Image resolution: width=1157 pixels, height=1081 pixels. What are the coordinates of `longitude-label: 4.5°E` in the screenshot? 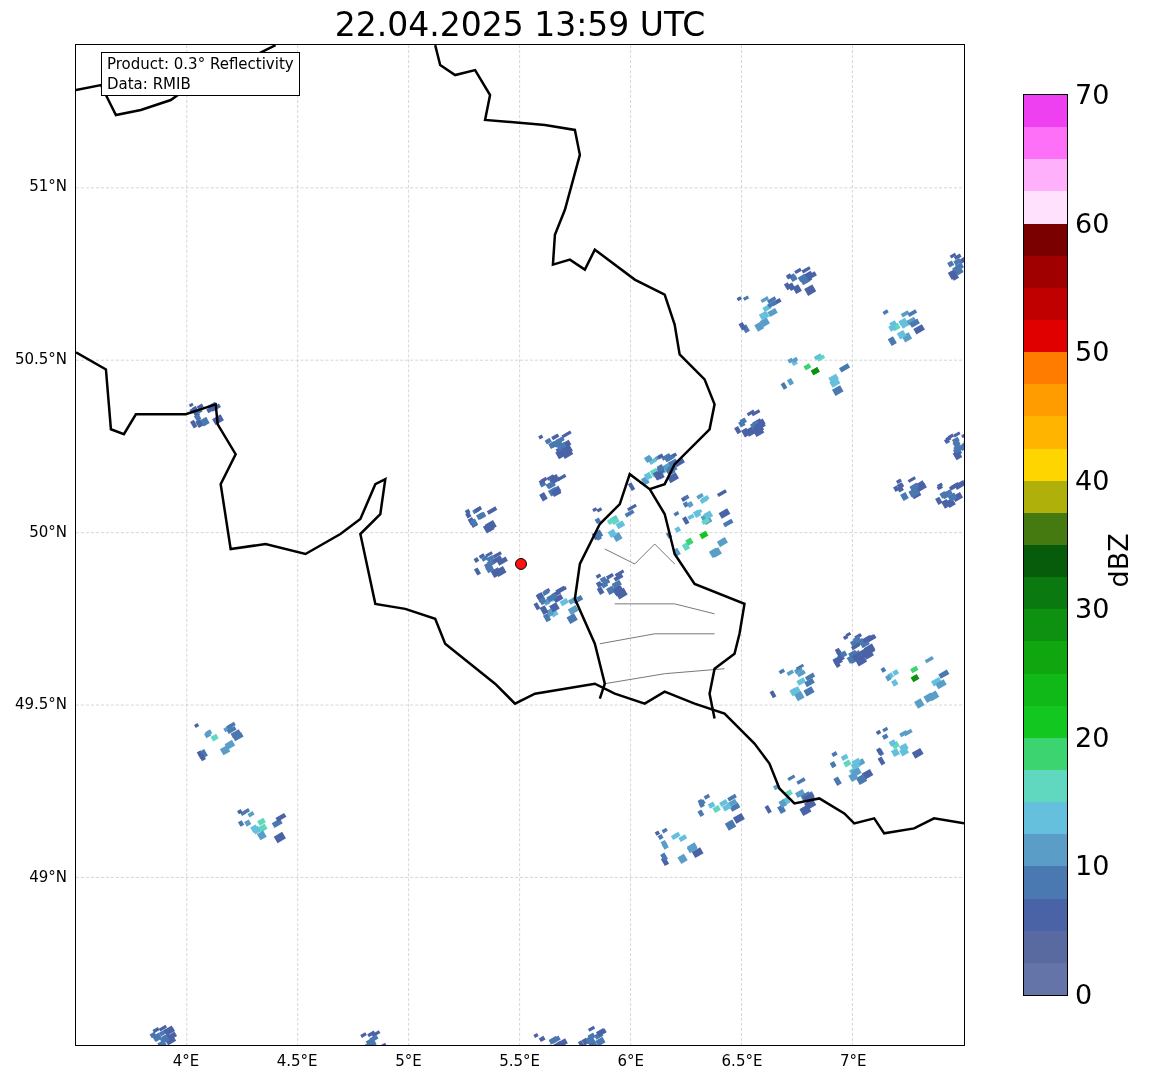 It's located at (297, 1061).